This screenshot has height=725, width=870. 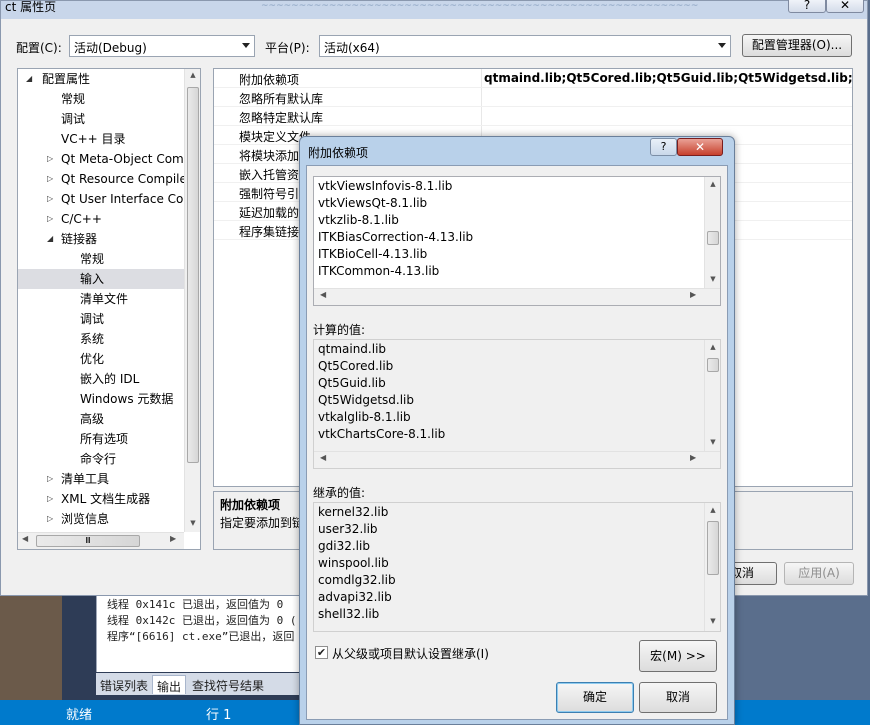 What do you see at coordinates (713, 548) in the screenshot?
I see `inherited-vscroll-thumb` at bounding box center [713, 548].